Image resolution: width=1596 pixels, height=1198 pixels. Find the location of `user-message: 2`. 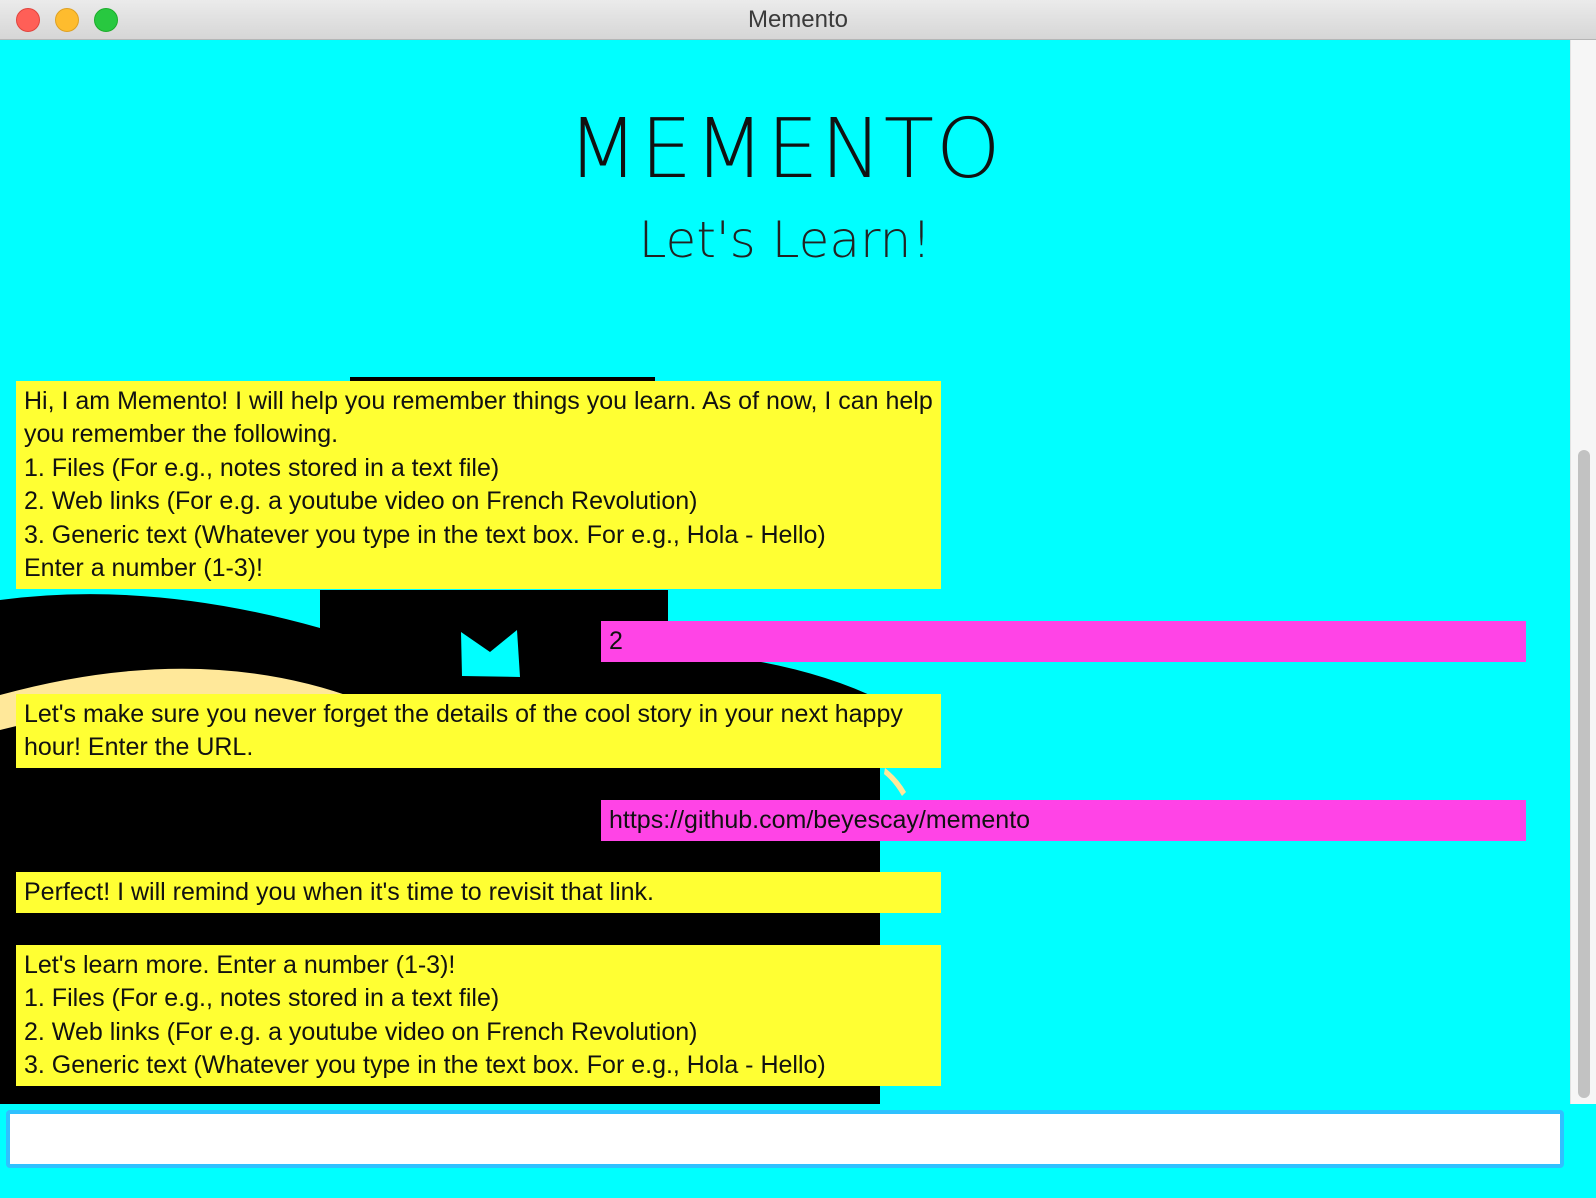

user-message: 2 is located at coordinates (1063, 641).